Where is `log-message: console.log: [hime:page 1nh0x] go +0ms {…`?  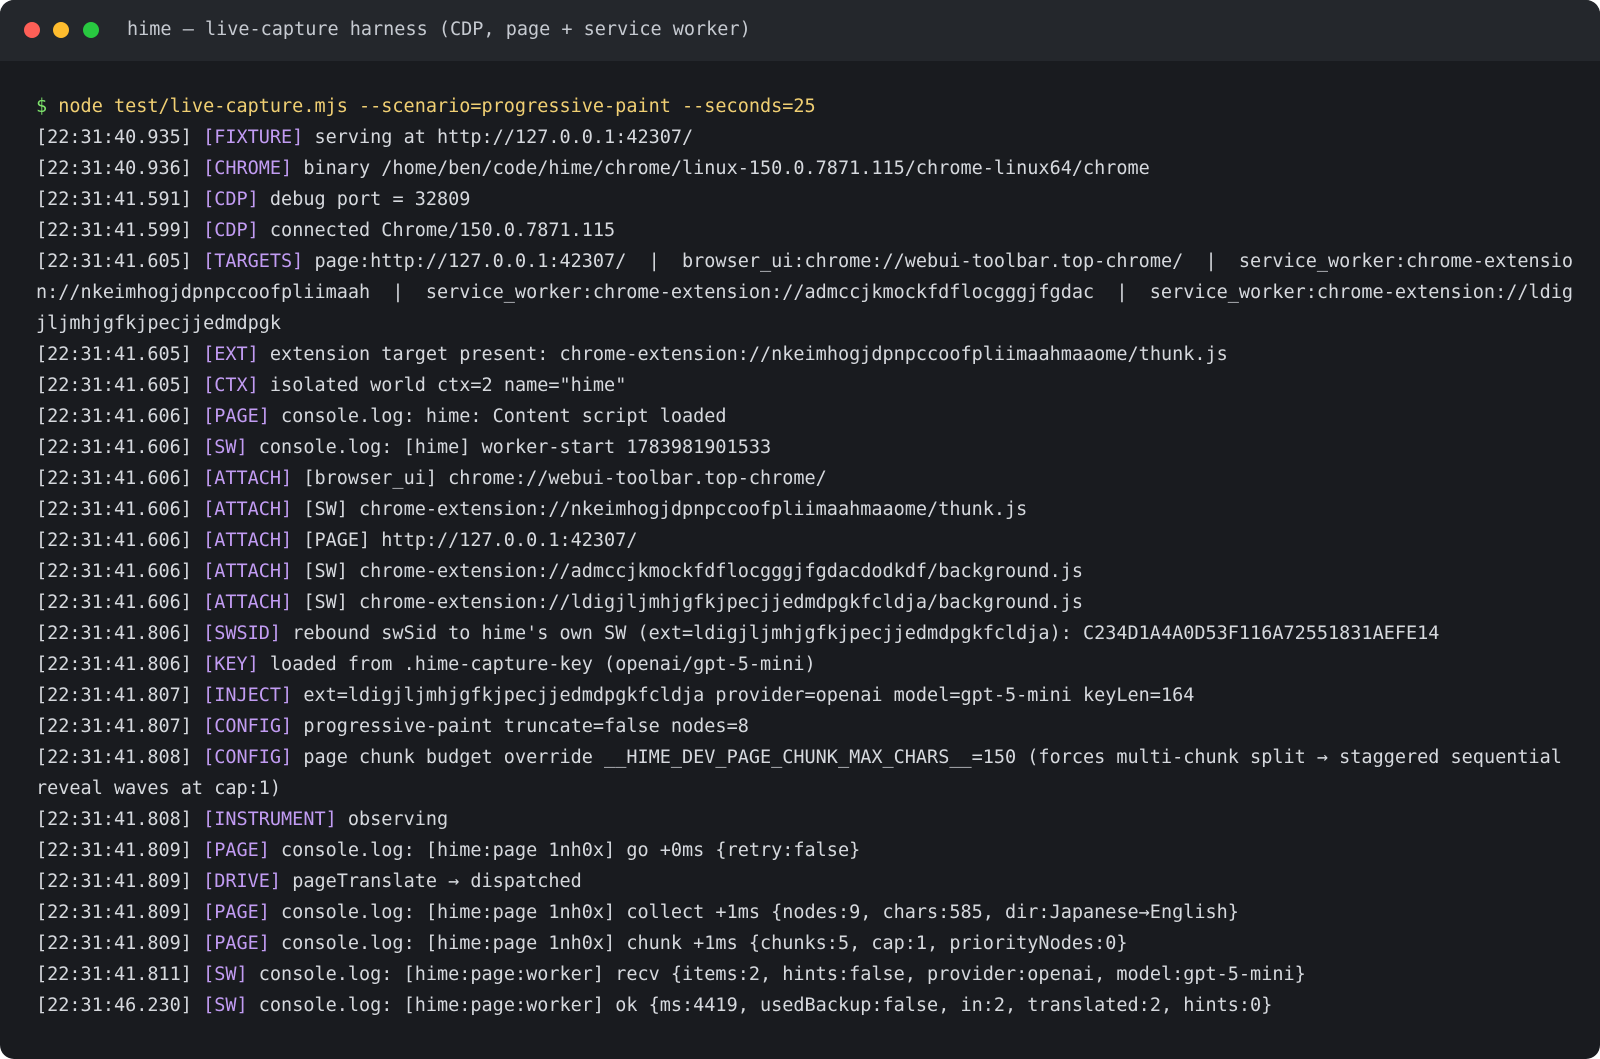
log-message: console.log: [hime:page 1nh0x] go +0ms {… is located at coordinates (571, 850).